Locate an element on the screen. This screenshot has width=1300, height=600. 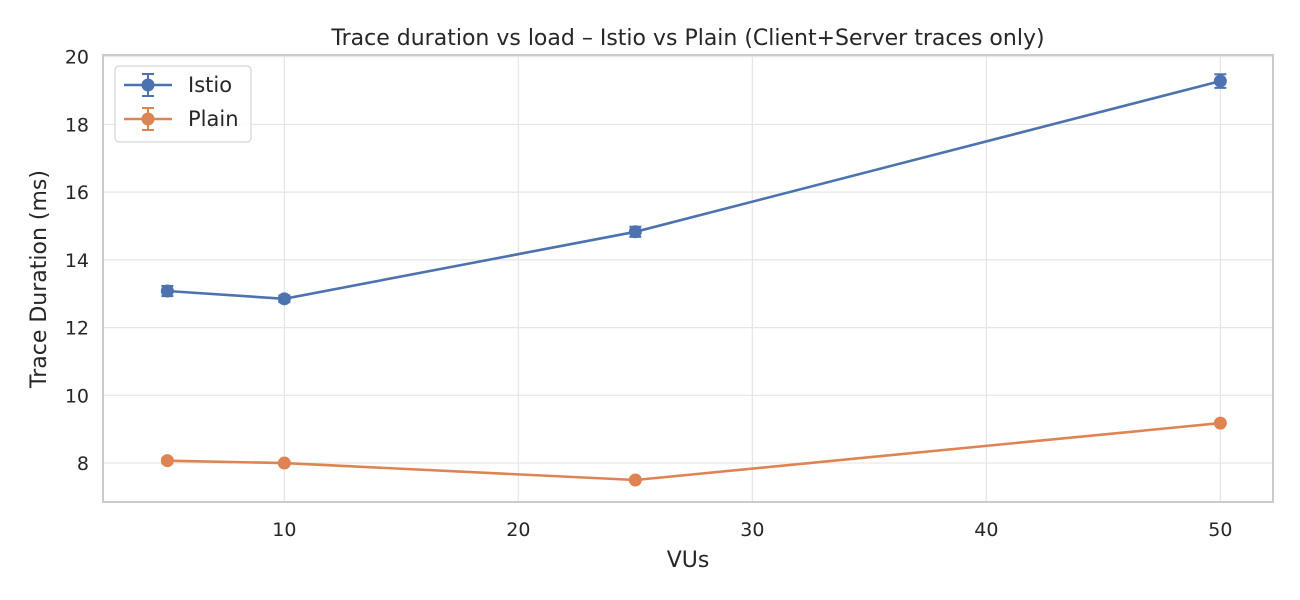
y-tick-label: 14 is located at coordinates (77, 261).